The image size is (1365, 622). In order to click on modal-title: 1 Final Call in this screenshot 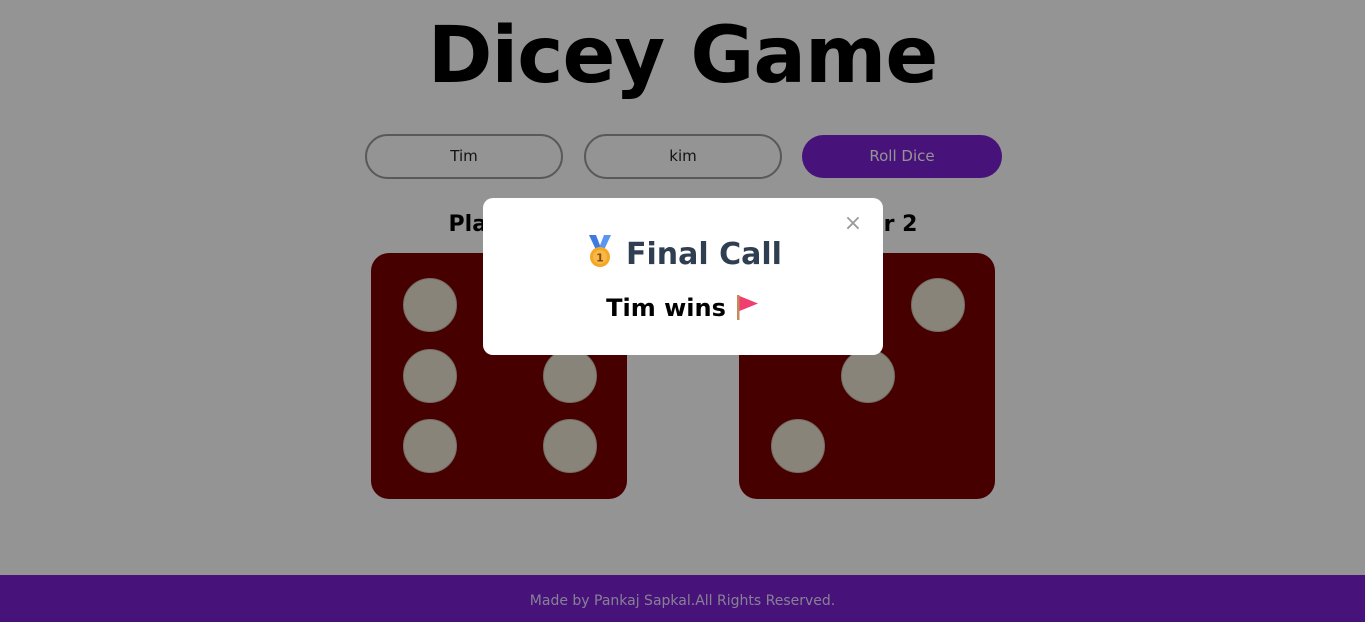, I will do `click(683, 254)`.